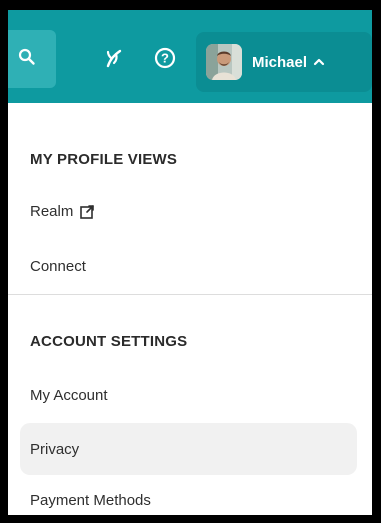 The width and height of the screenshot is (381, 523). Describe the element at coordinates (52, 211) in the screenshot. I see `menu-item-realm-label: Realm` at that location.